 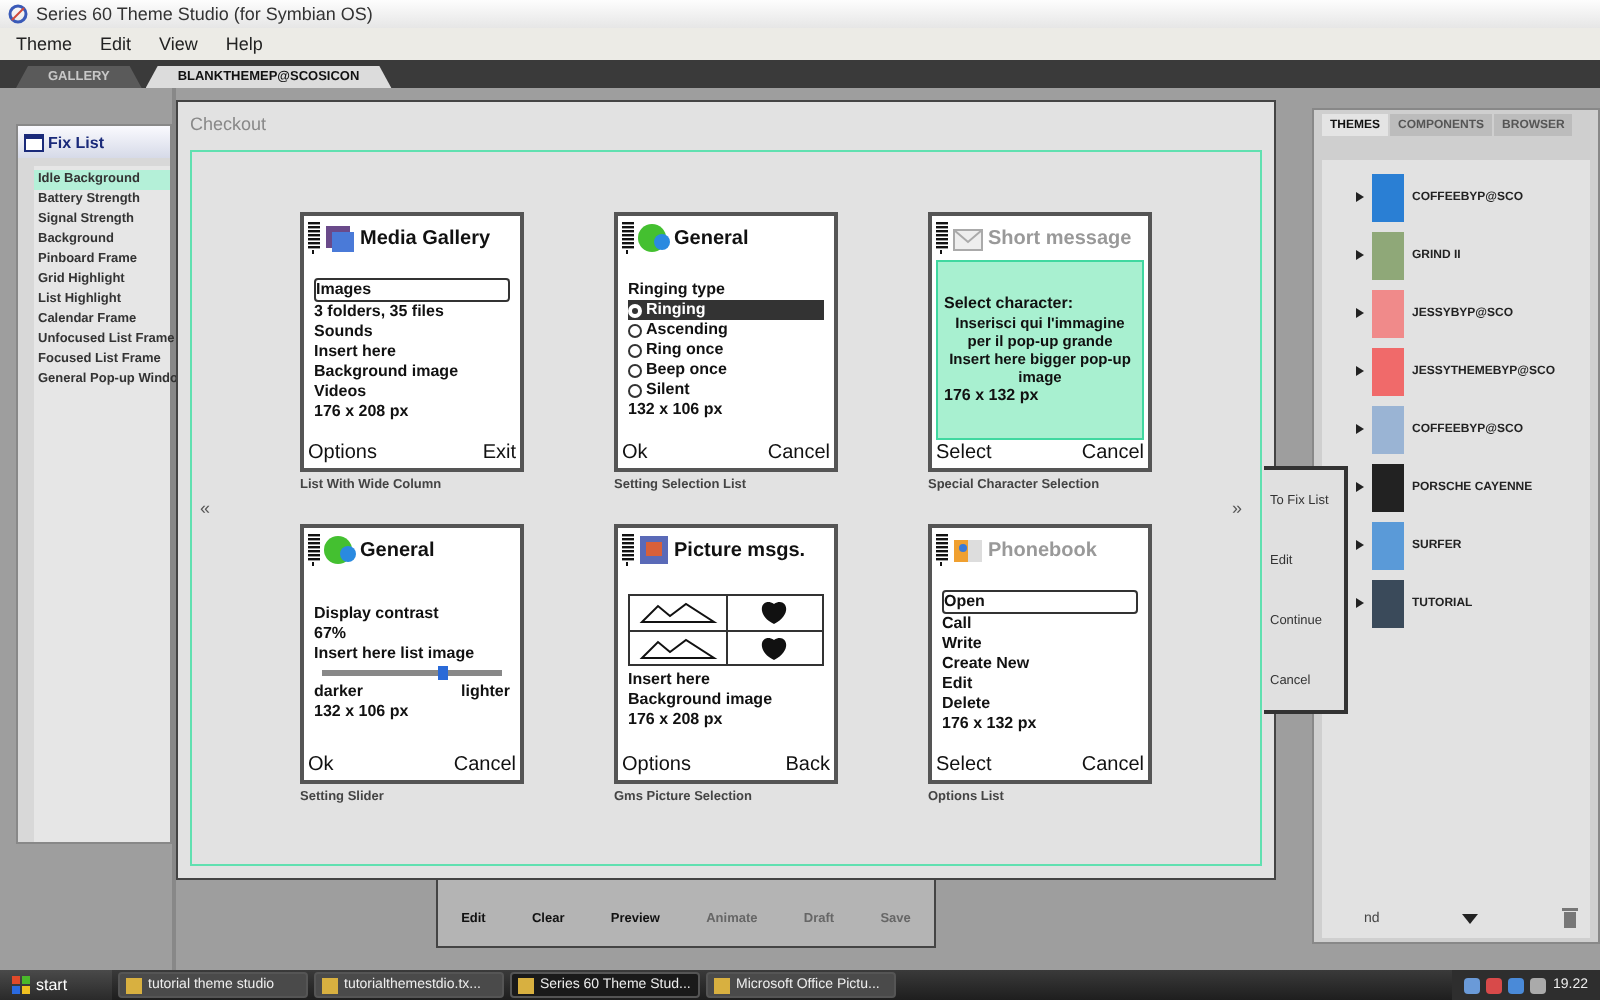 What do you see at coordinates (1040, 704) in the screenshot?
I see `menu-option: Delete` at bounding box center [1040, 704].